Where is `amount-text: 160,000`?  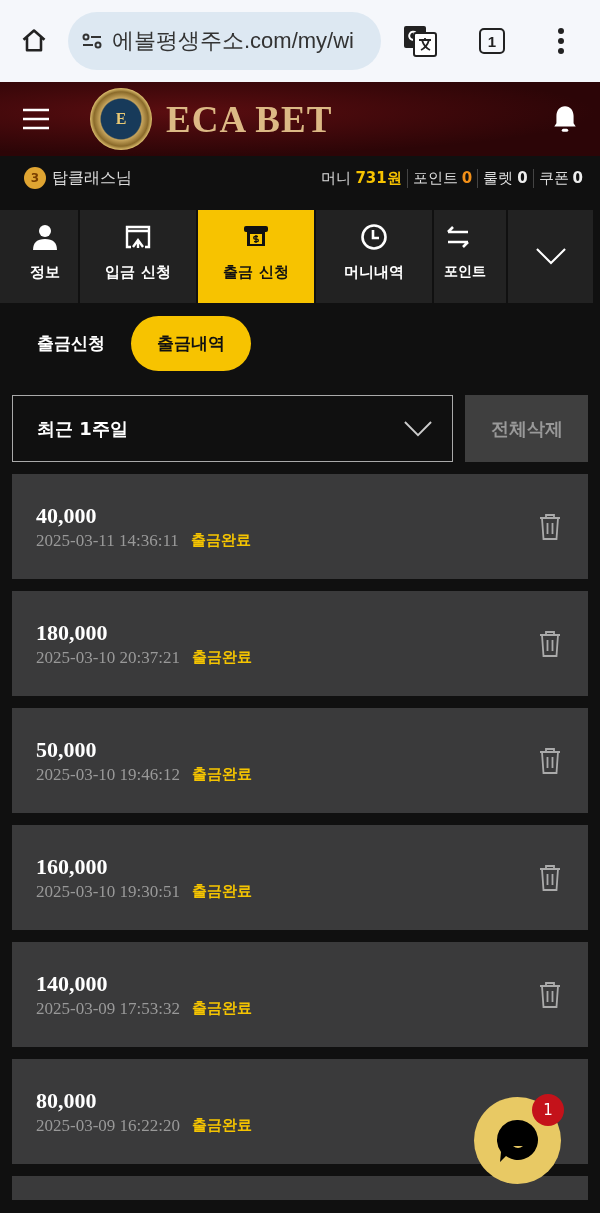
amount-text: 160,000 is located at coordinates (72, 866).